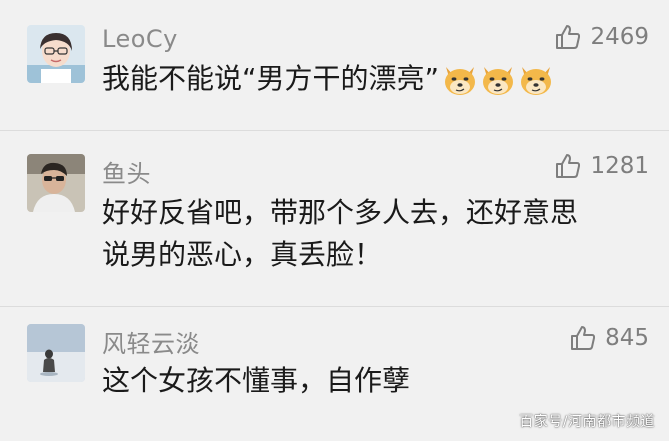  What do you see at coordinates (627, 338) in the screenshot?
I see `like-count: 845` at bounding box center [627, 338].